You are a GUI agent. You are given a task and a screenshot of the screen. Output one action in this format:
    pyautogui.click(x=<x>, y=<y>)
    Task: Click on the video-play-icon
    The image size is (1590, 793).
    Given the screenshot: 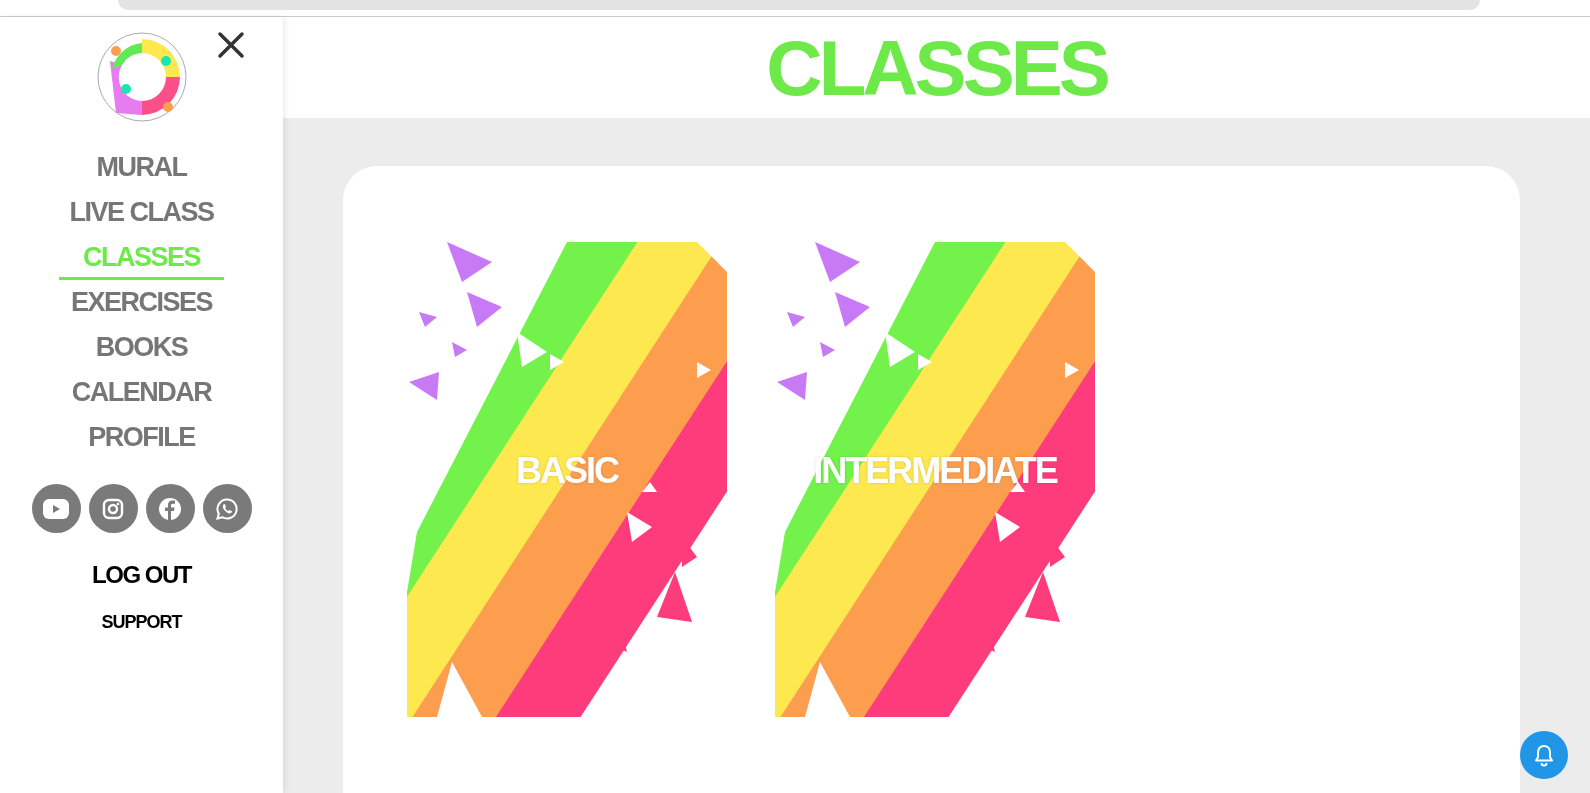 What is the action you would take?
    pyautogui.click(x=56, y=508)
    